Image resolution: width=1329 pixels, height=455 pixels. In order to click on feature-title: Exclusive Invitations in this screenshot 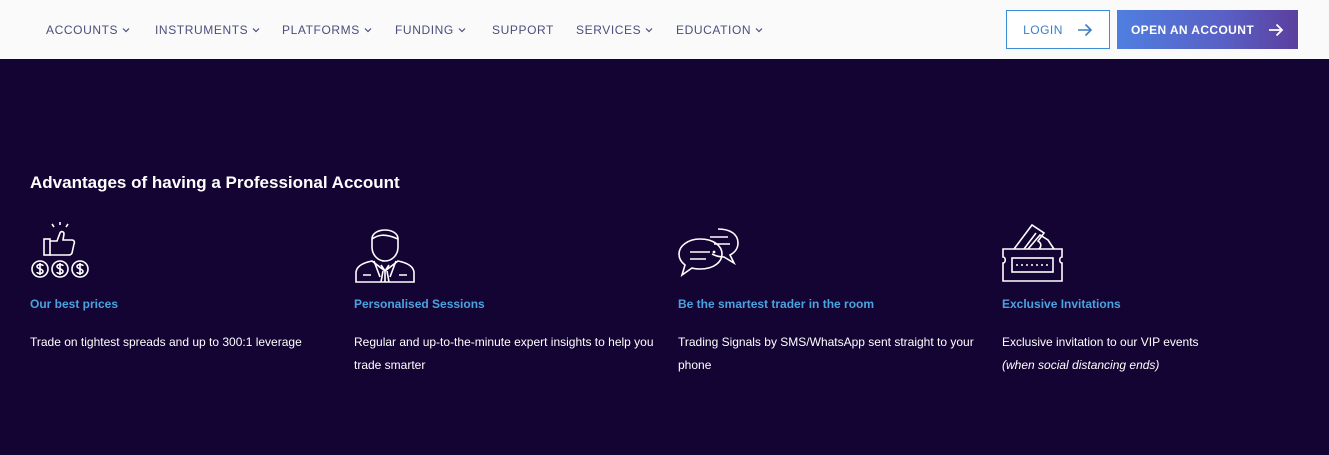, I will do `click(1061, 304)`.